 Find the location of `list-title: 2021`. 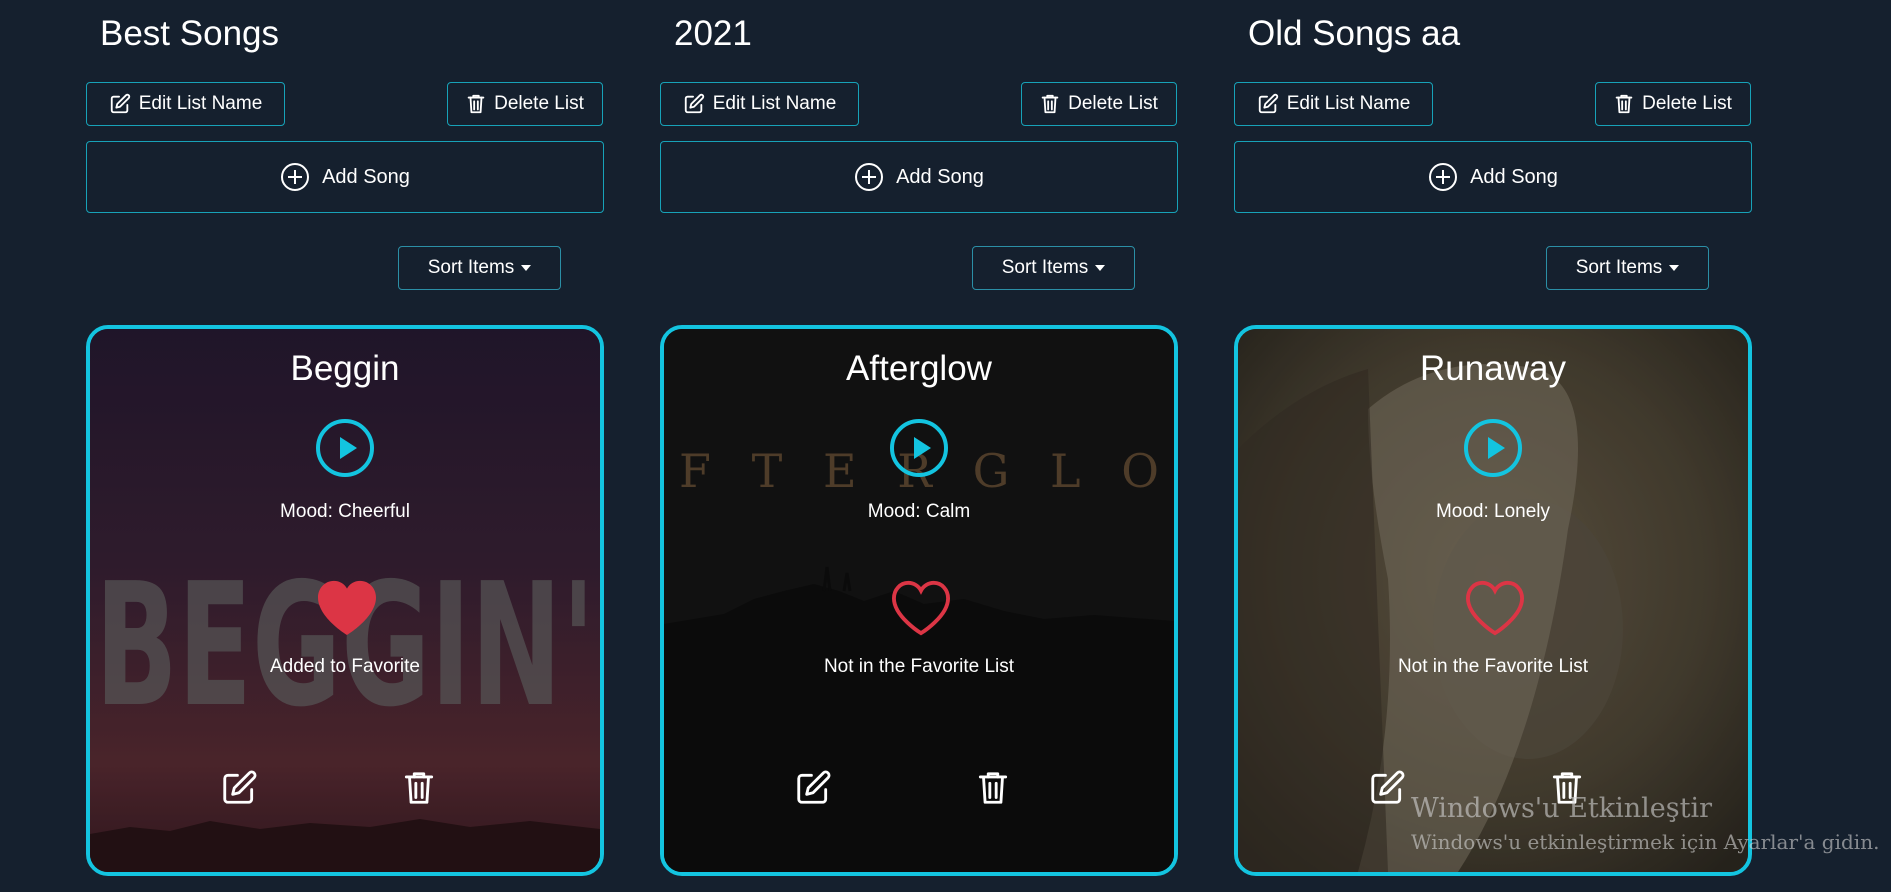

list-title: 2021 is located at coordinates (713, 33).